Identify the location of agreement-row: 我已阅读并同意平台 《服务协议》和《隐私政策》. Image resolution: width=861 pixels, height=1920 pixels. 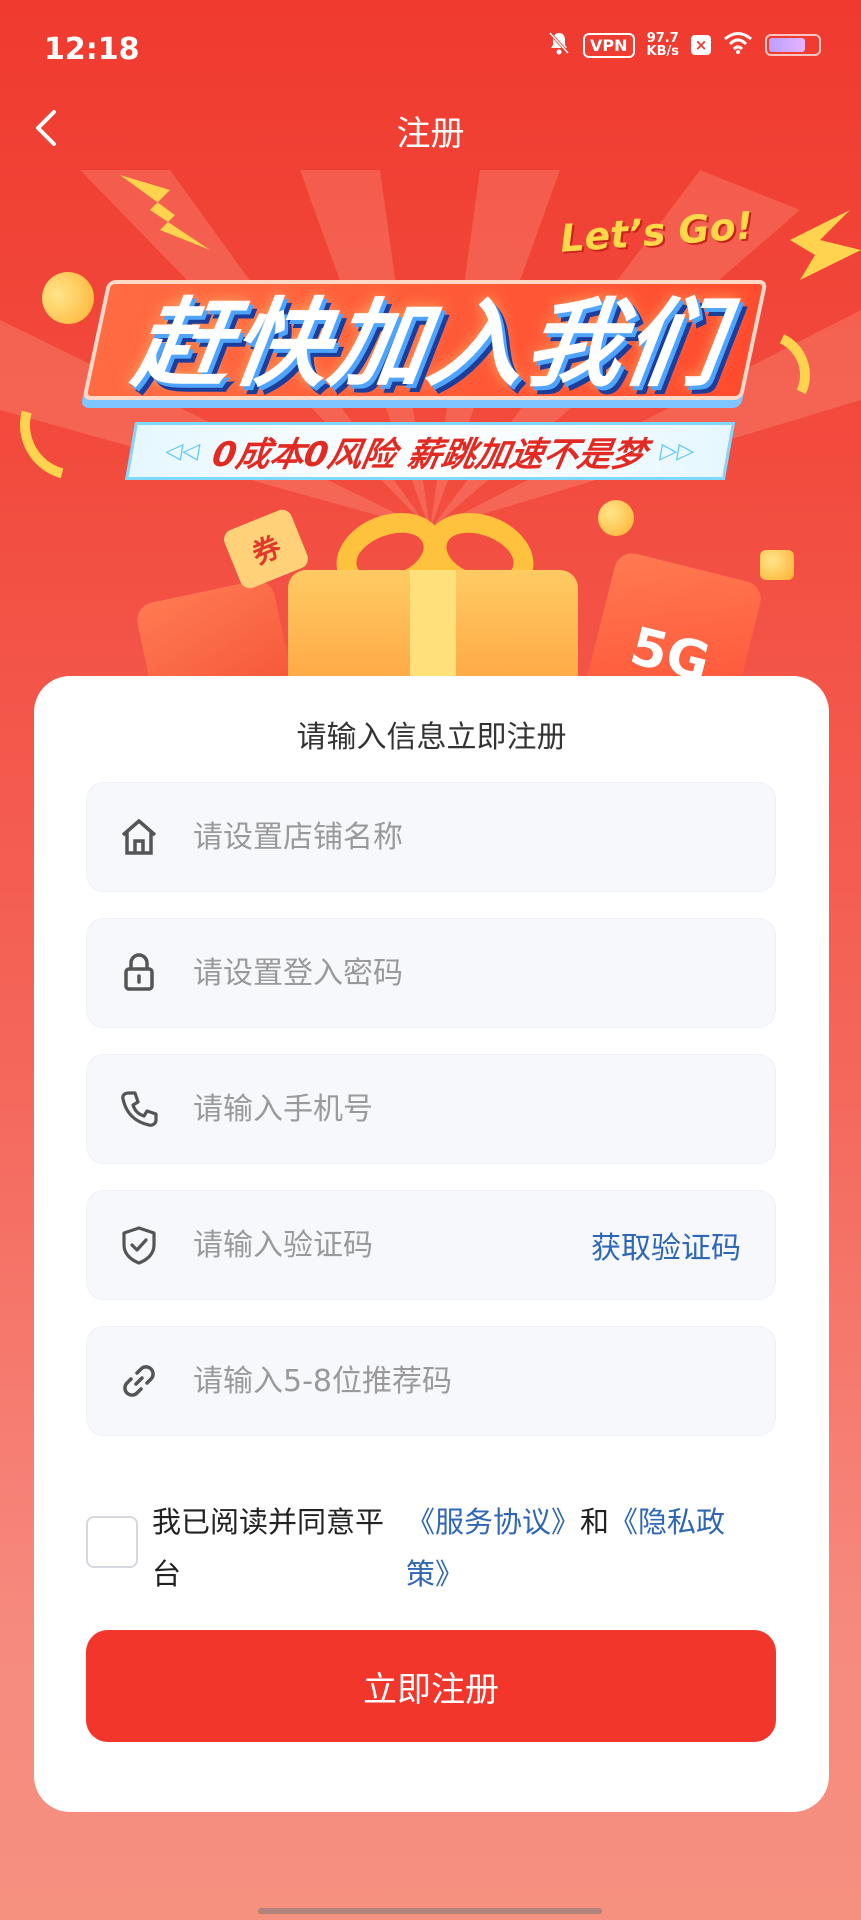
(431, 1539).